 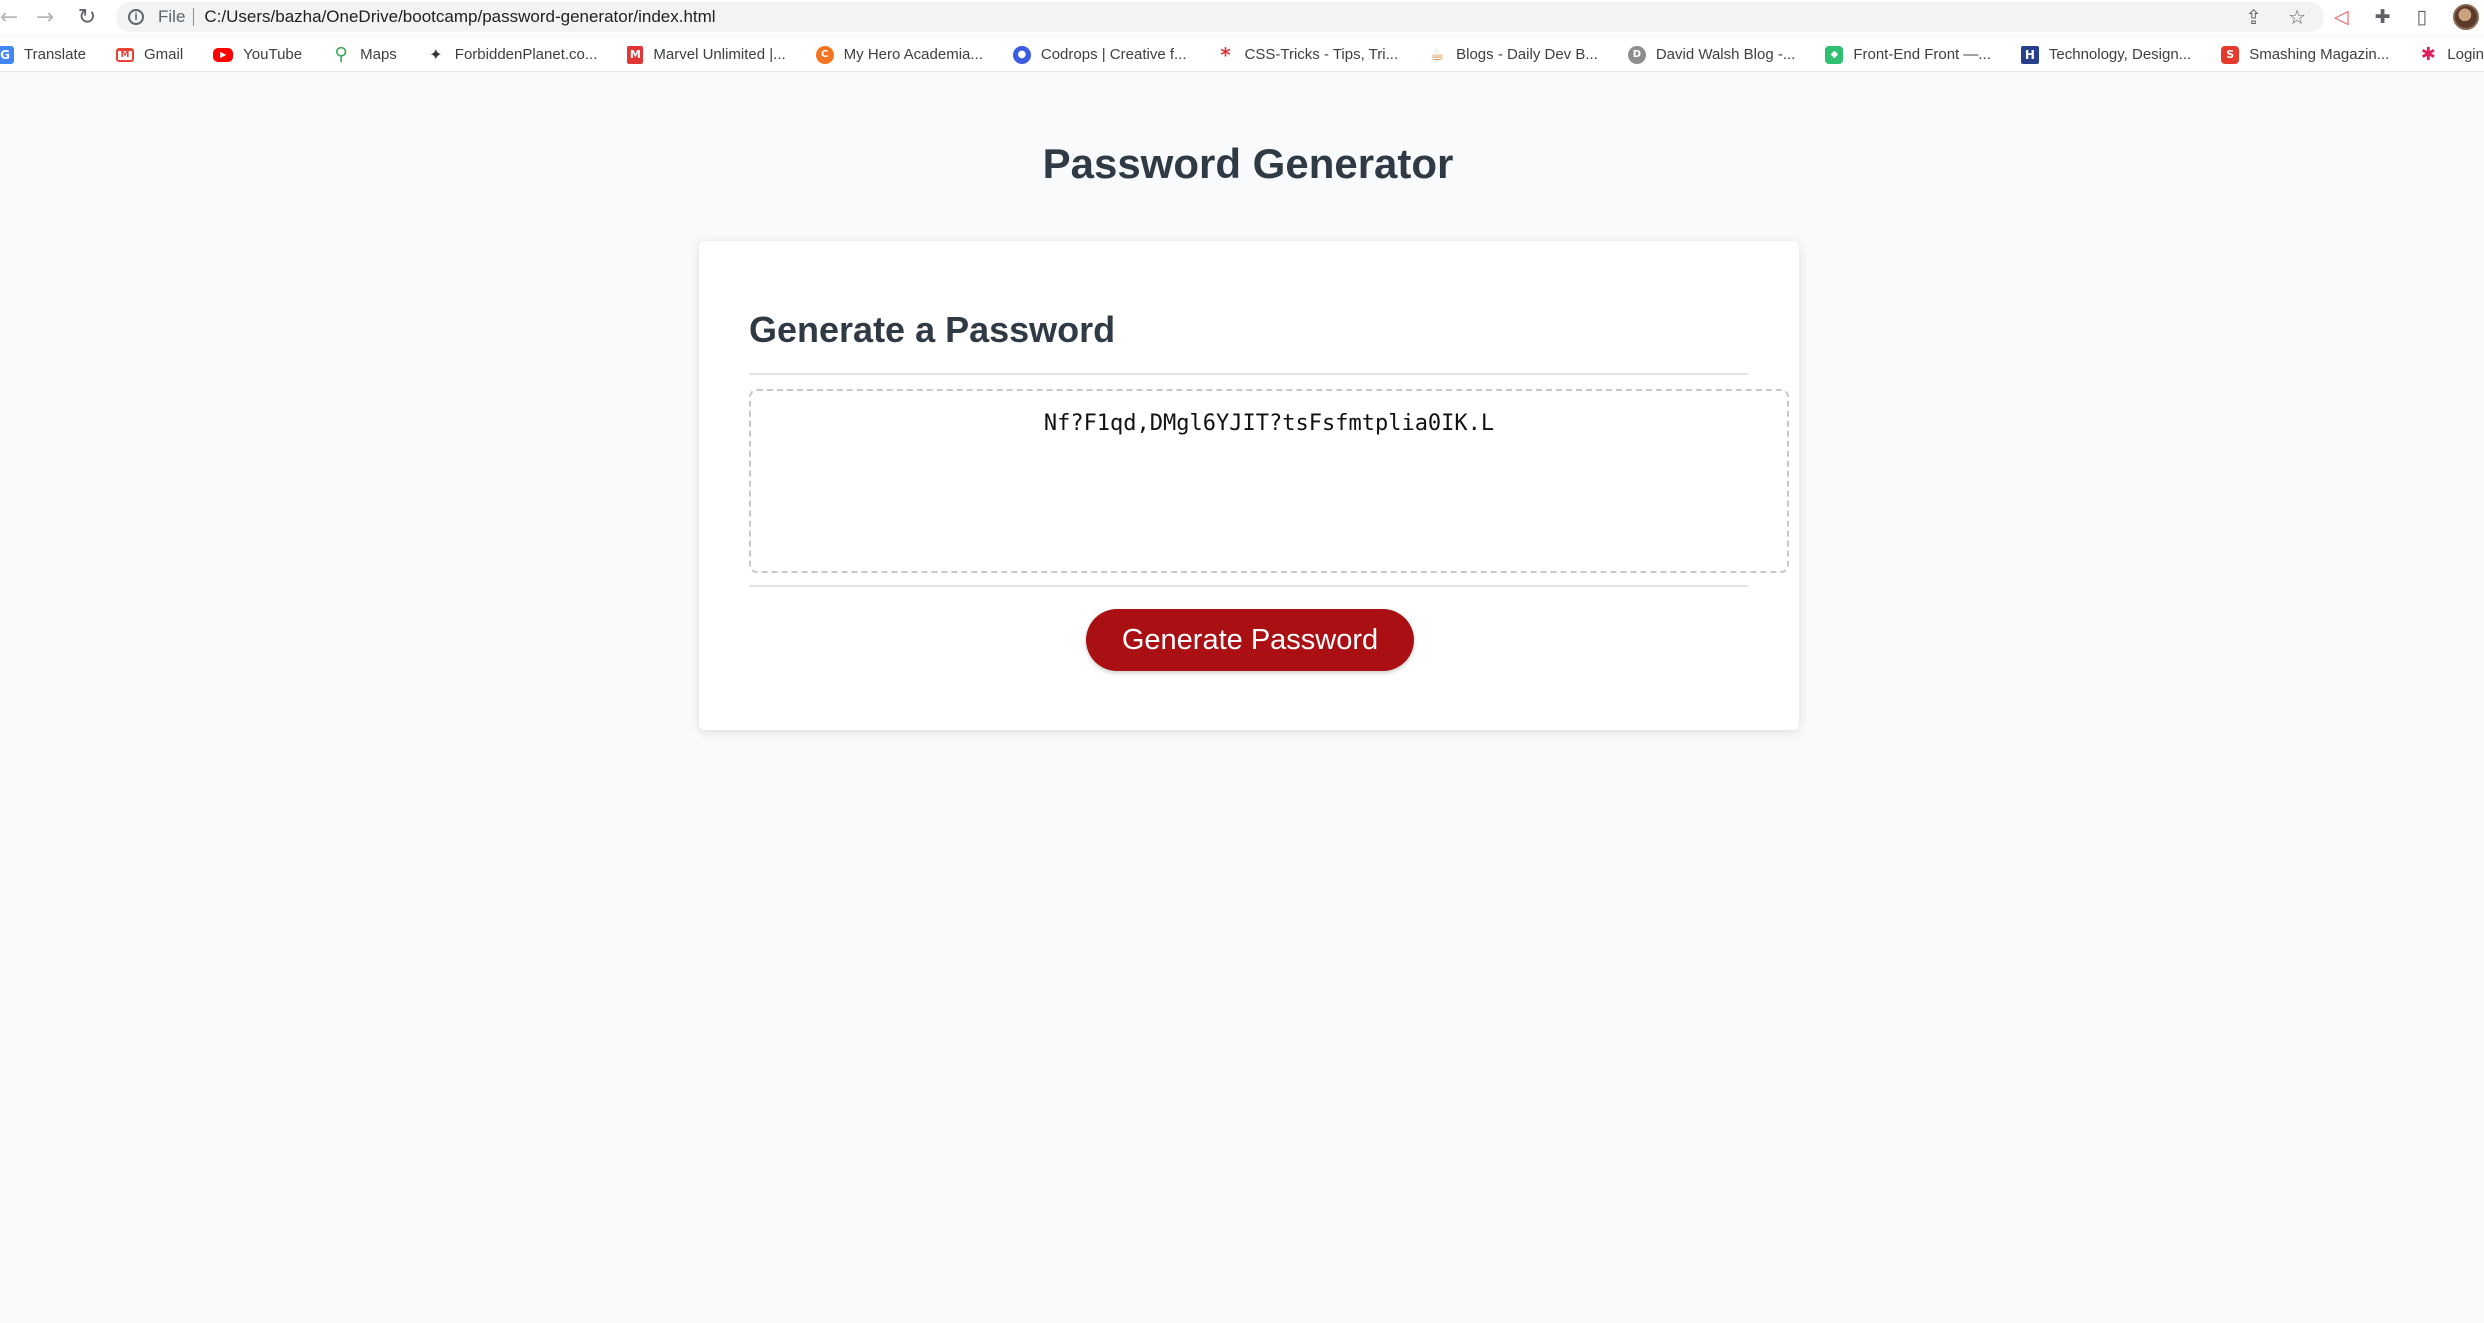 I want to click on puzzle-icon: ✚, so click(x=2383, y=17).